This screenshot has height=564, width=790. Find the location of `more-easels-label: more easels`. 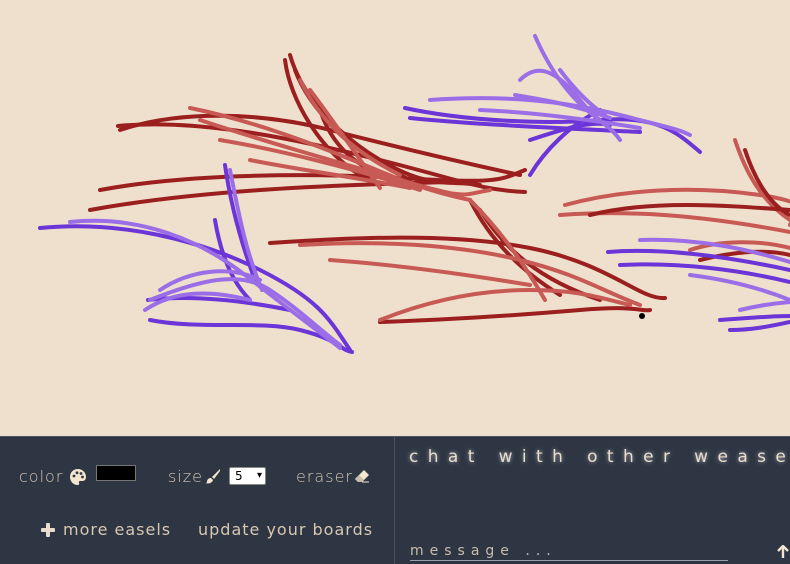

more-easels-label: more easels is located at coordinates (117, 529).